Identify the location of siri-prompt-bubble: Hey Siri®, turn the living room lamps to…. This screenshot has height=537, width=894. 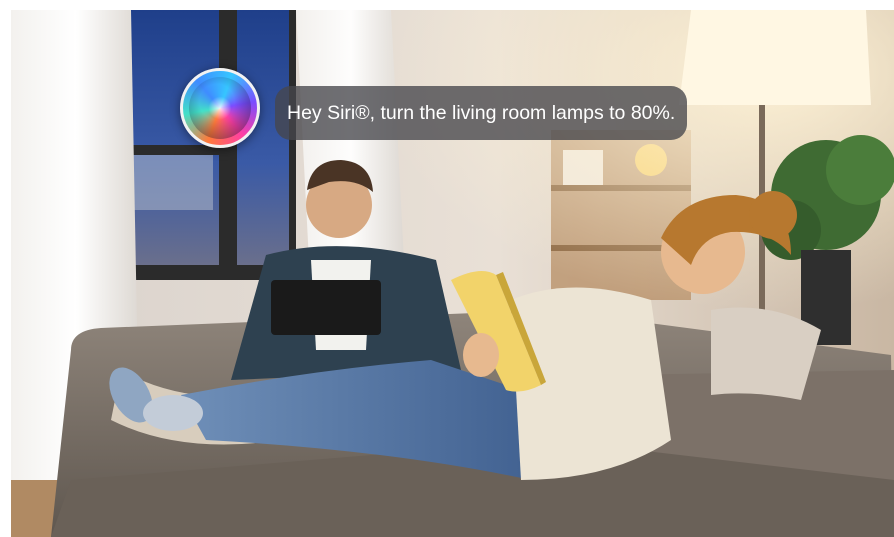
(481, 113).